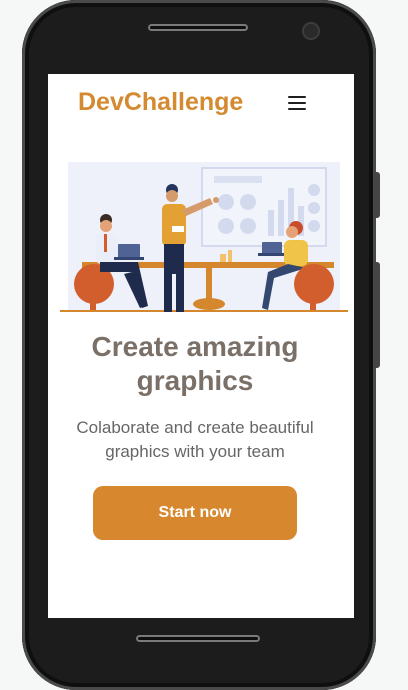 Image resolution: width=408 pixels, height=690 pixels. Describe the element at coordinates (377, 315) in the screenshot. I see `power-button` at that location.